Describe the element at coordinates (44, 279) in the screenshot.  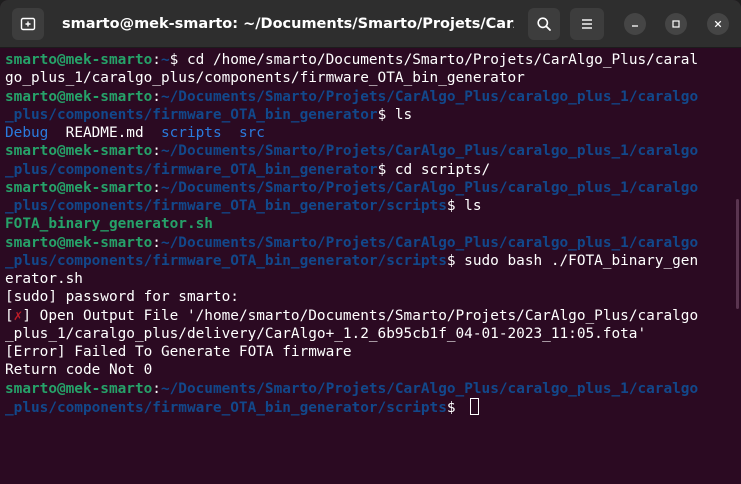
I see `terminal-text: erator.sh` at that location.